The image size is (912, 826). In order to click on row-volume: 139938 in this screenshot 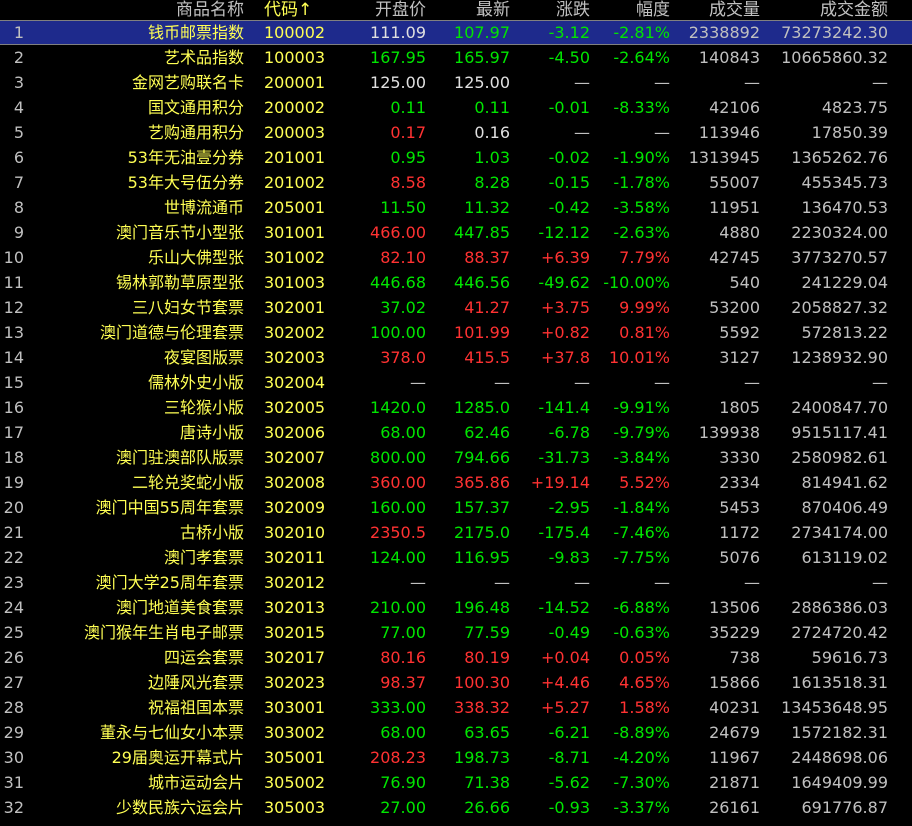, I will do `click(729, 432)`.